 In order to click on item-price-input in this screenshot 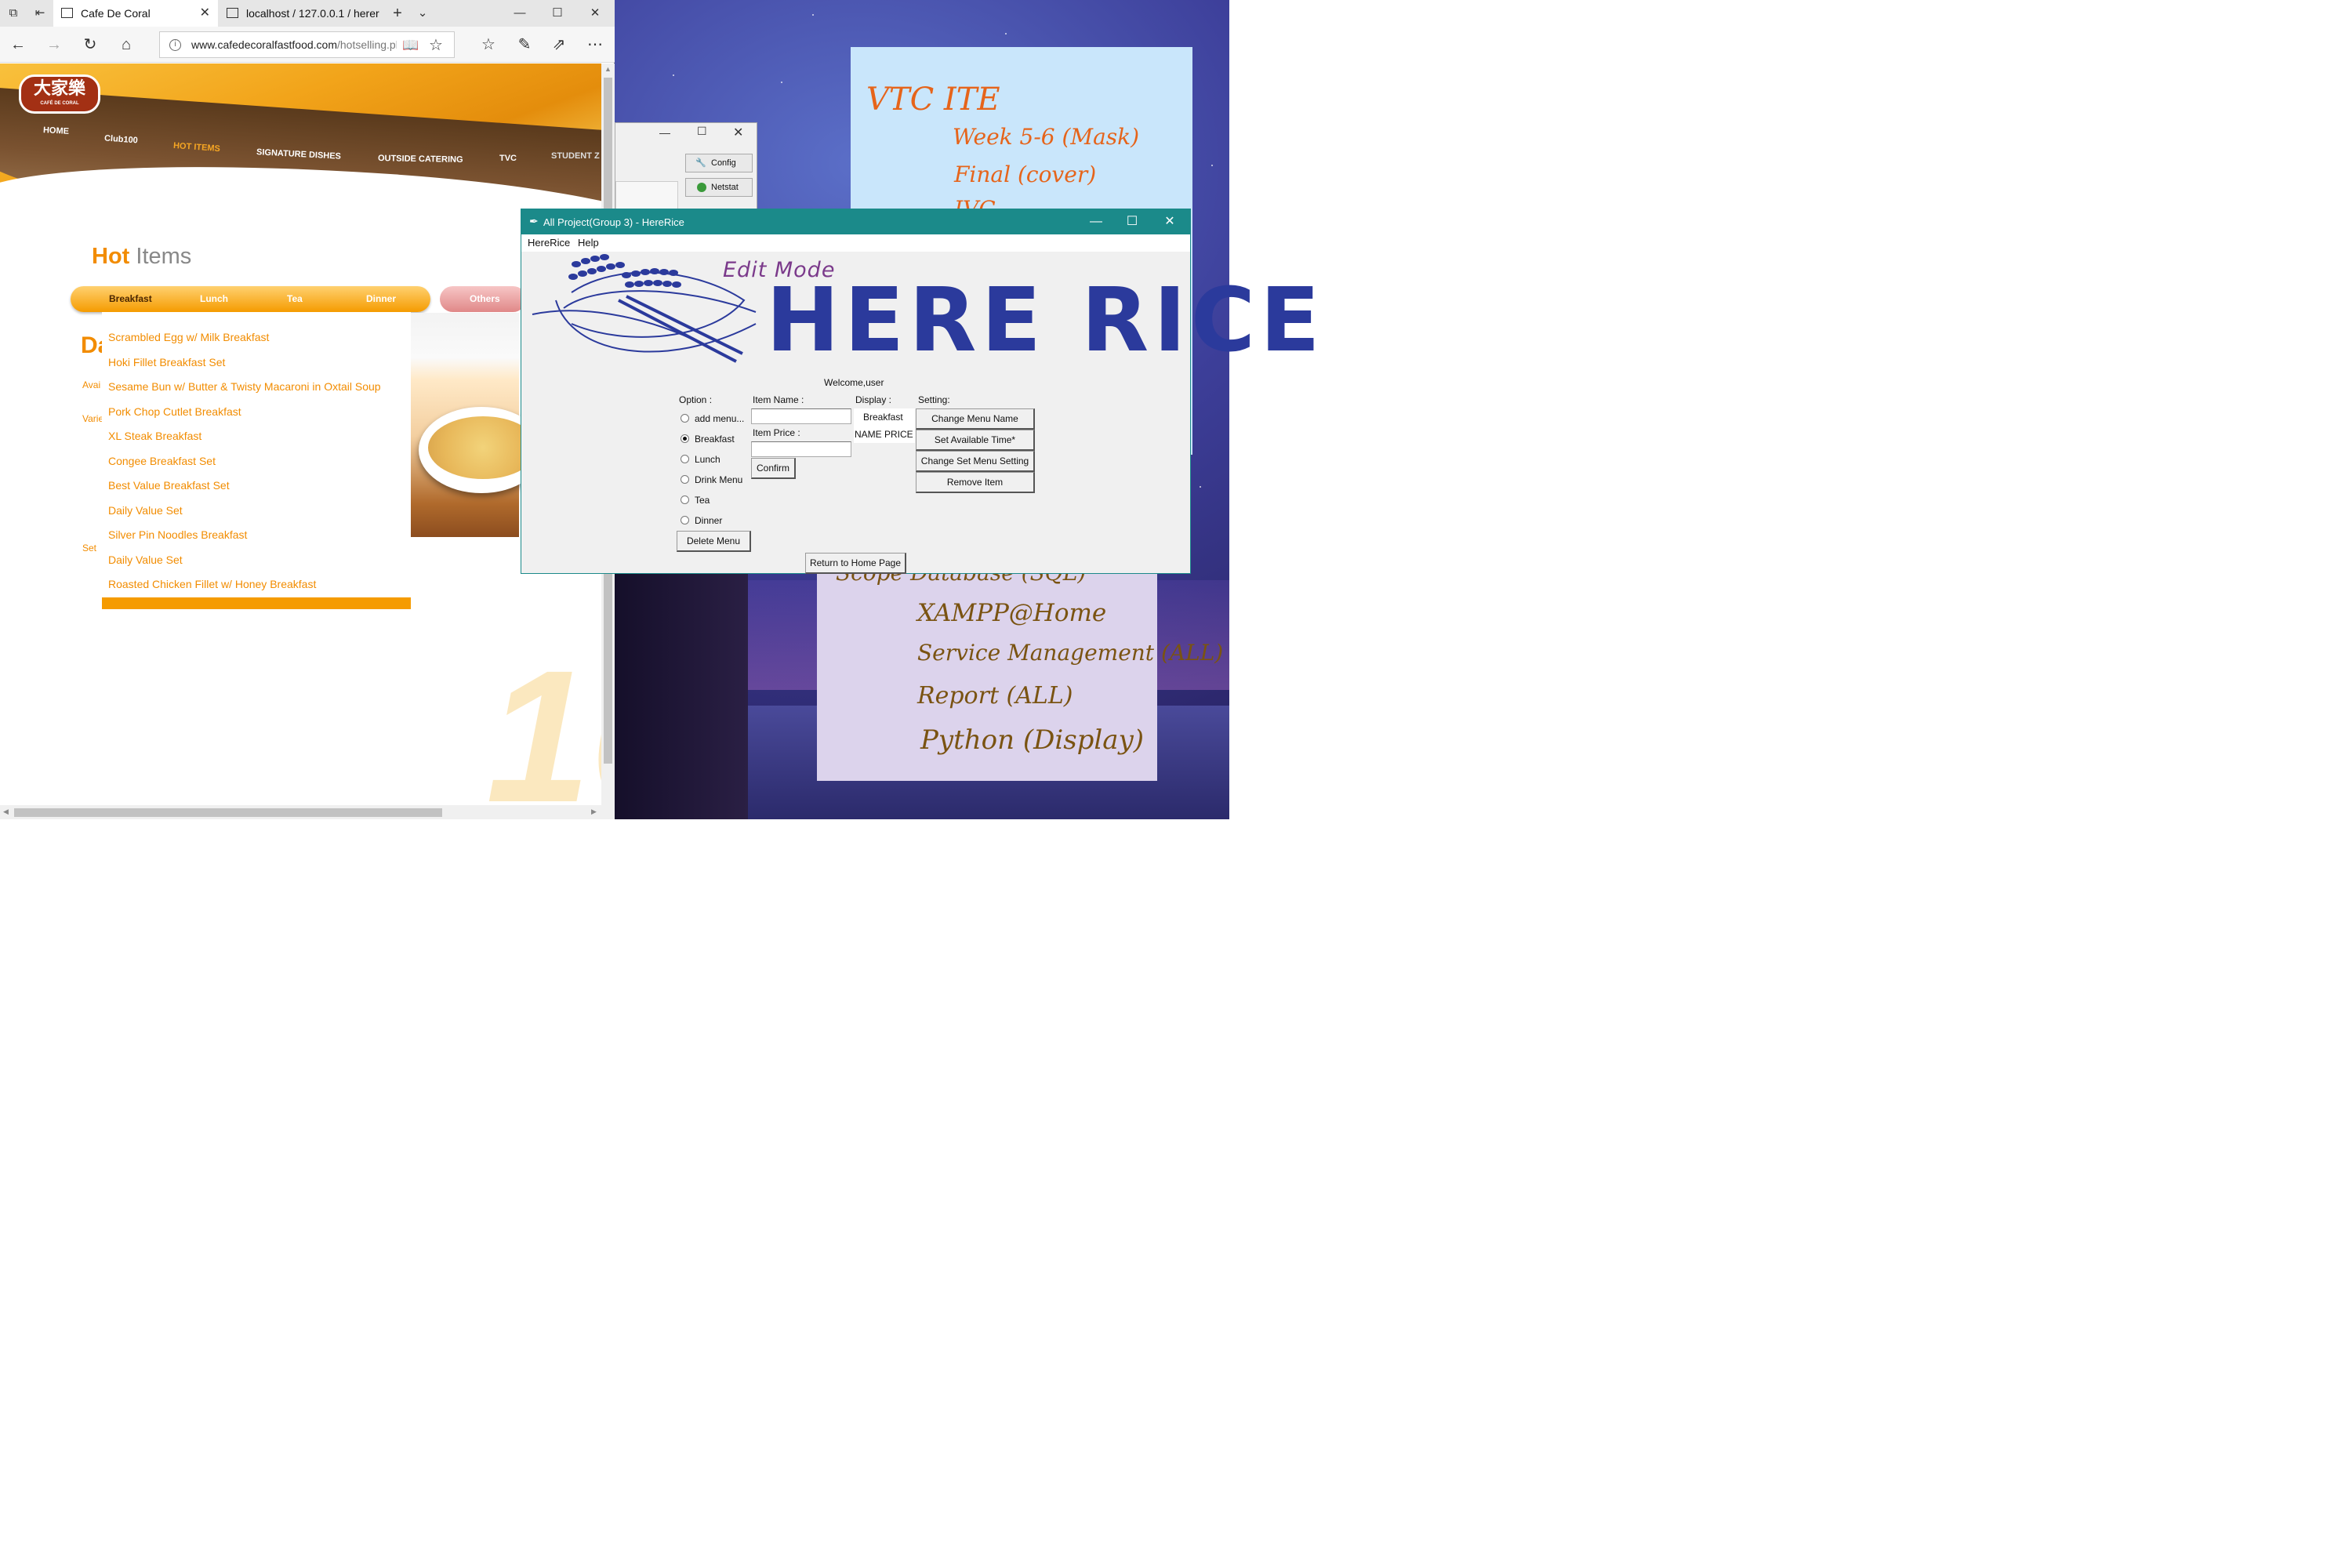, I will do `click(801, 449)`.